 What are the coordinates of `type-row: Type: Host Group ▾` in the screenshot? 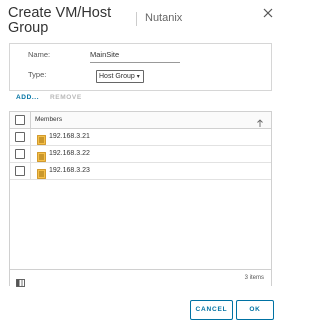 It's located at (140, 76).